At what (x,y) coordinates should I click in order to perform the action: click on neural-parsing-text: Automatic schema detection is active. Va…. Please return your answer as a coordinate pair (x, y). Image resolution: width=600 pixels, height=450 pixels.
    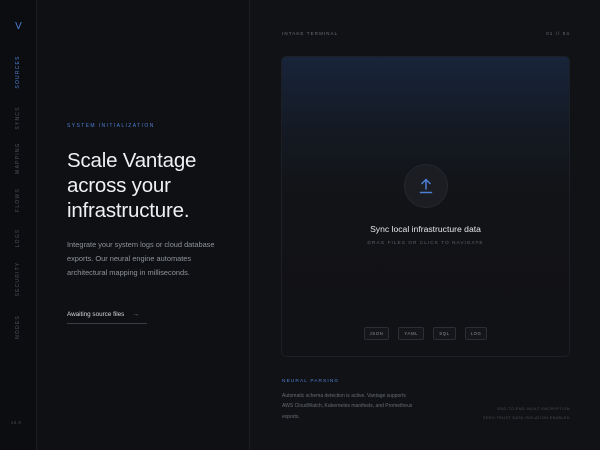
    Looking at the image, I should click on (347, 406).